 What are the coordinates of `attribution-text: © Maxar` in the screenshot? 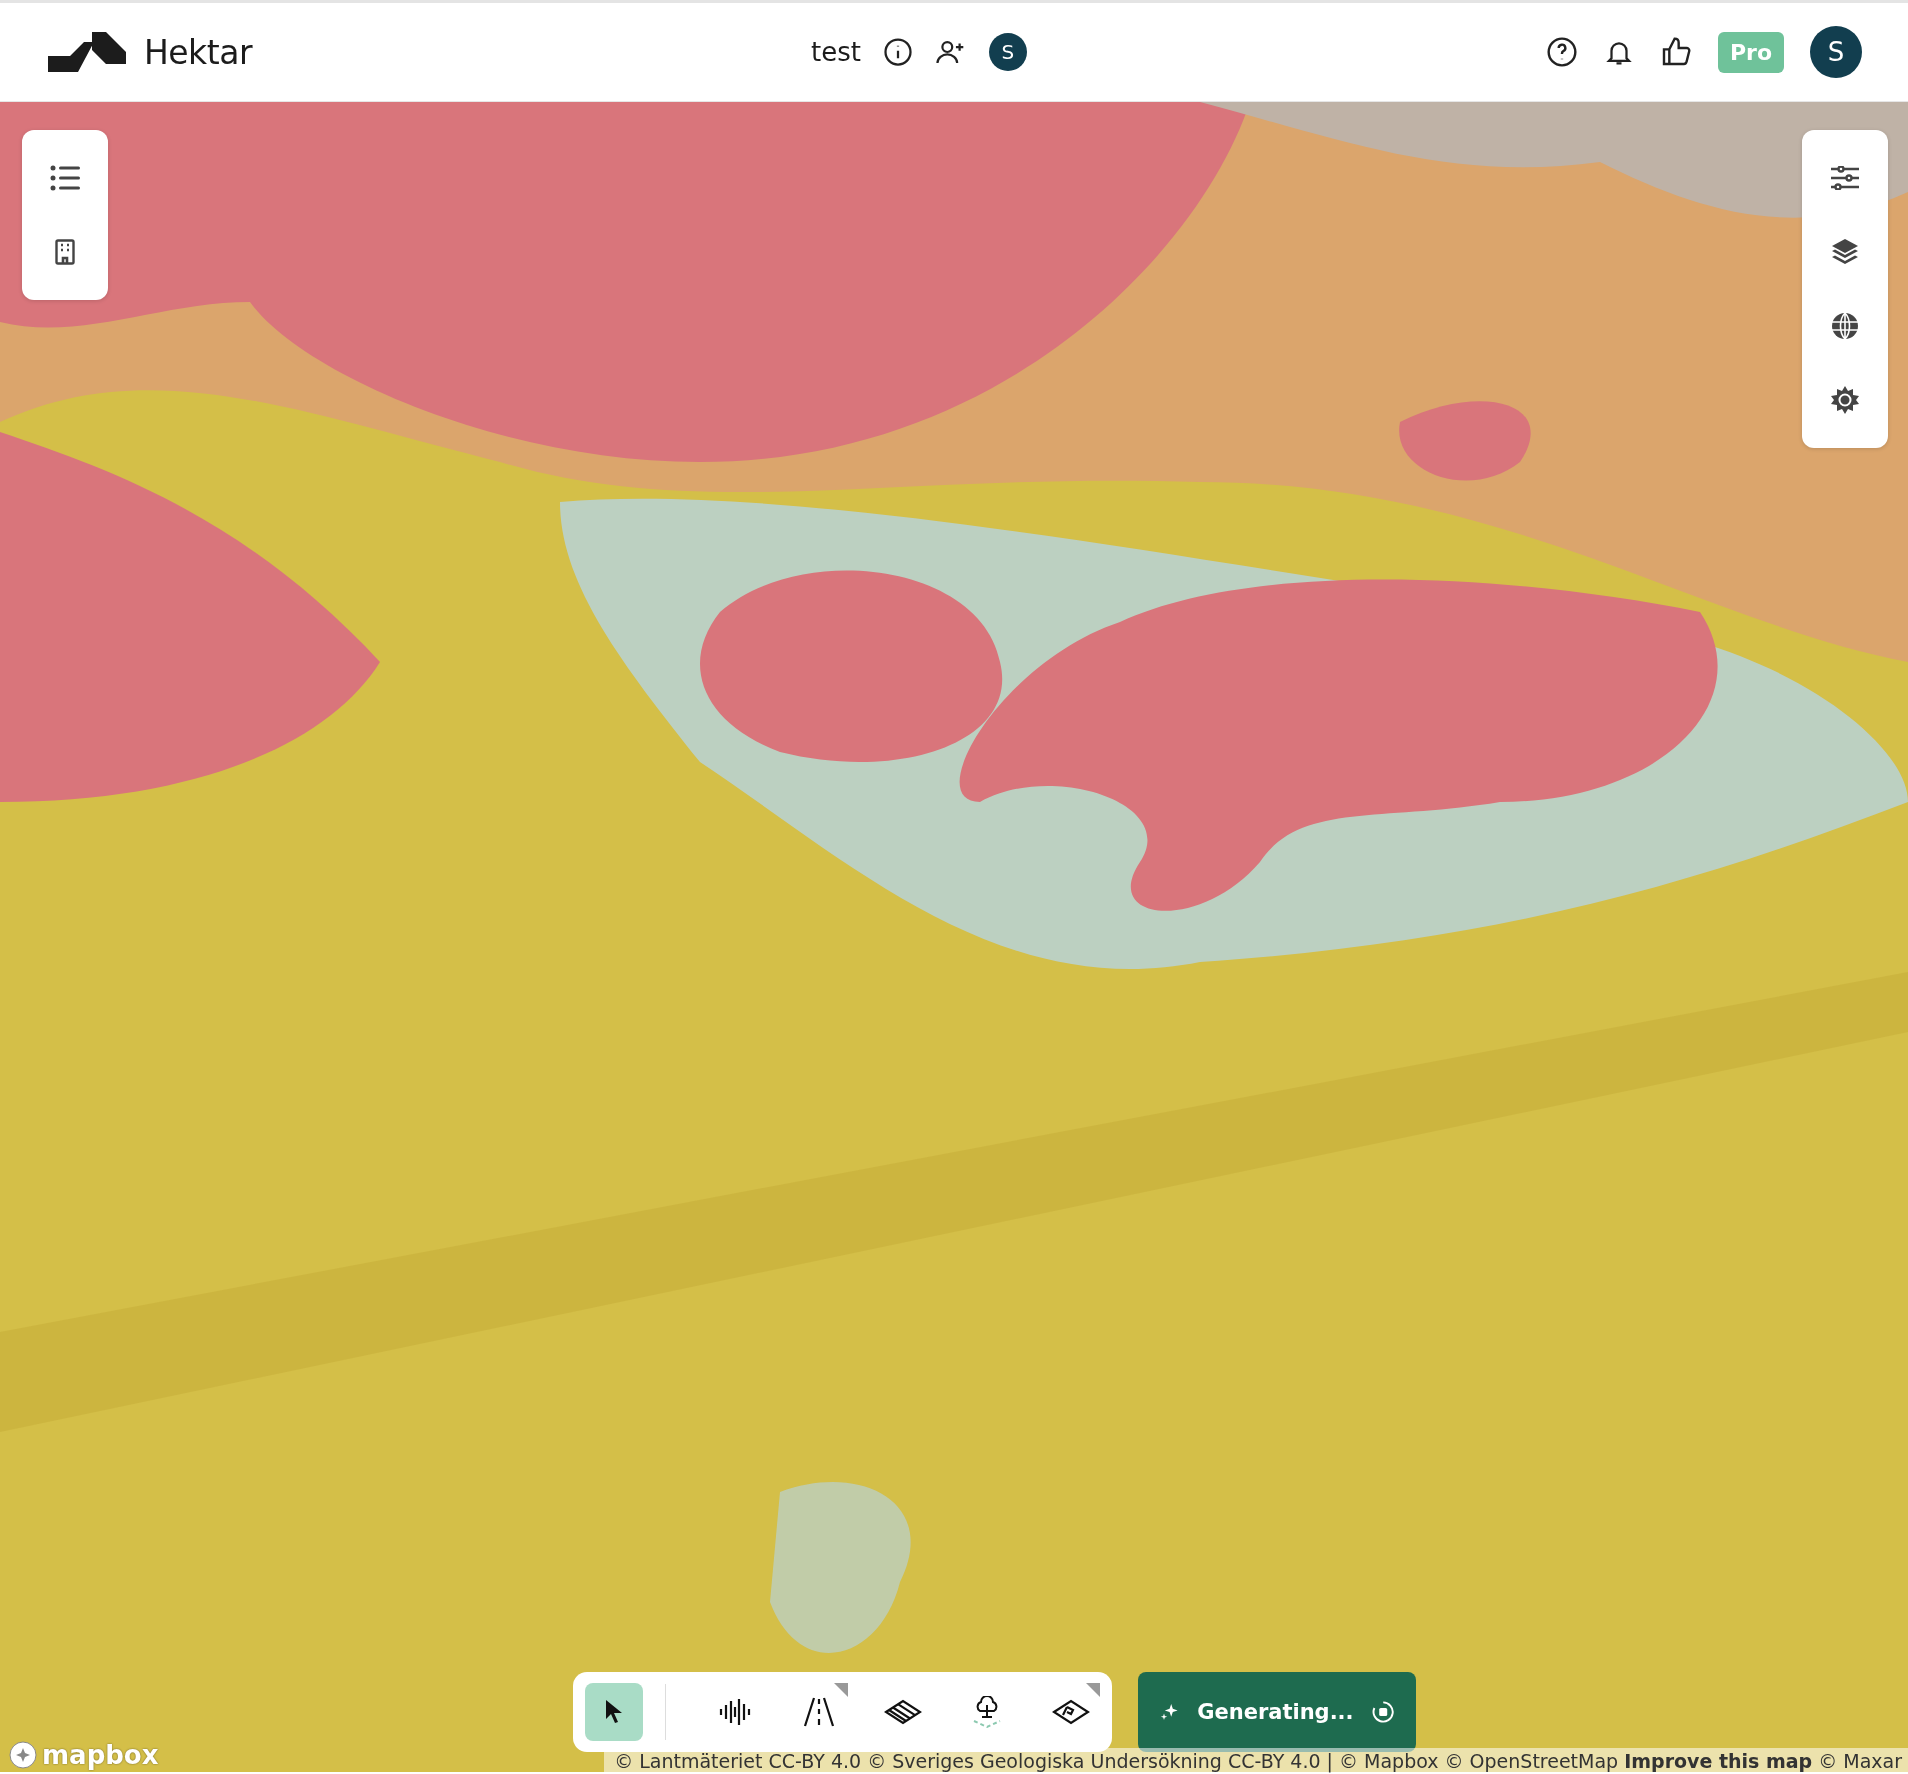 It's located at (1860, 1761).